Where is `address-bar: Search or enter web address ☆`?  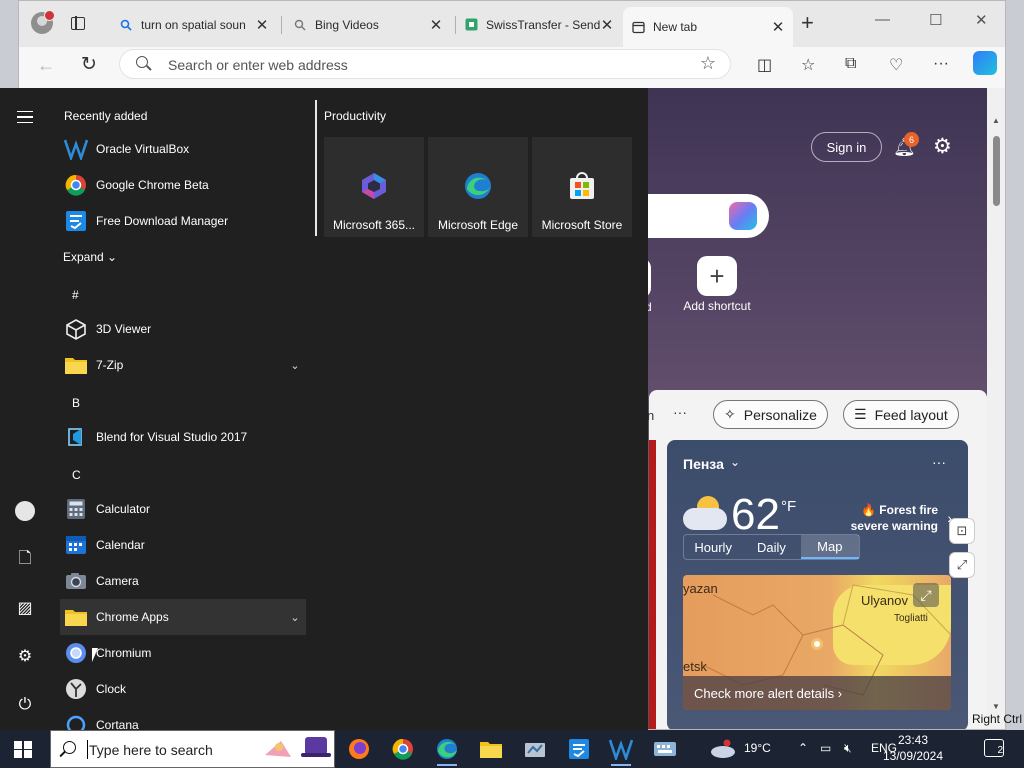 address-bar: Search or enter web address ☆ is located at coordinates (425, 64).